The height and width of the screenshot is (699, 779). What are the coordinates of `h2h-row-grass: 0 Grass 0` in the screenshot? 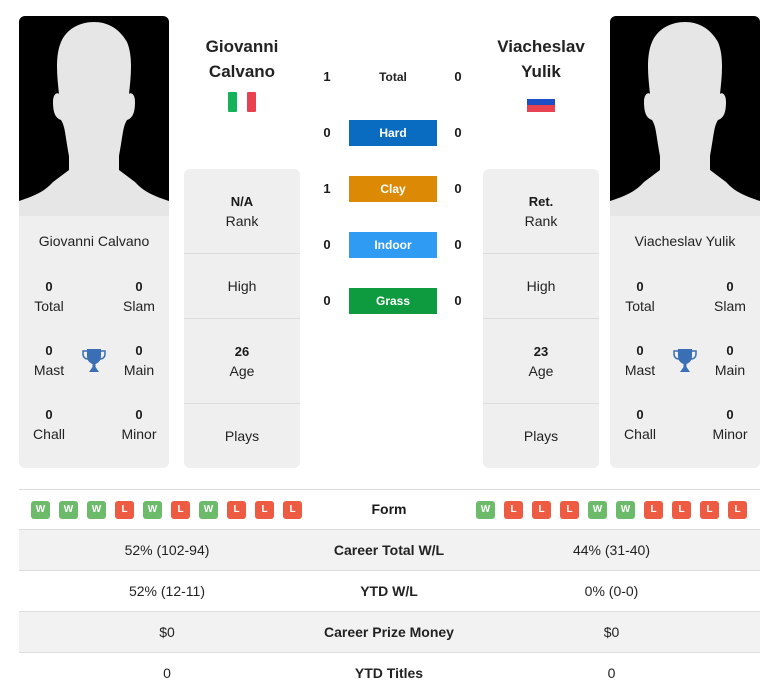 It's located at (395, 301).